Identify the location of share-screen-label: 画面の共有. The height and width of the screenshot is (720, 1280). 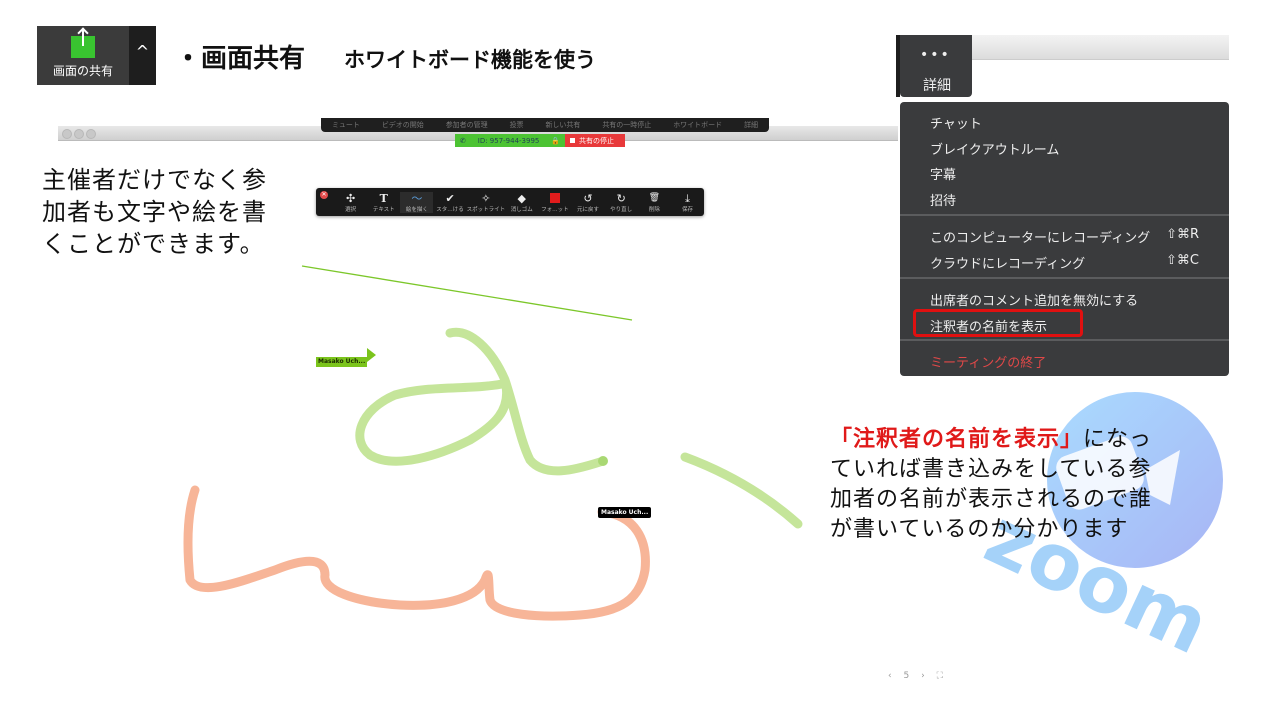
(82, 71).